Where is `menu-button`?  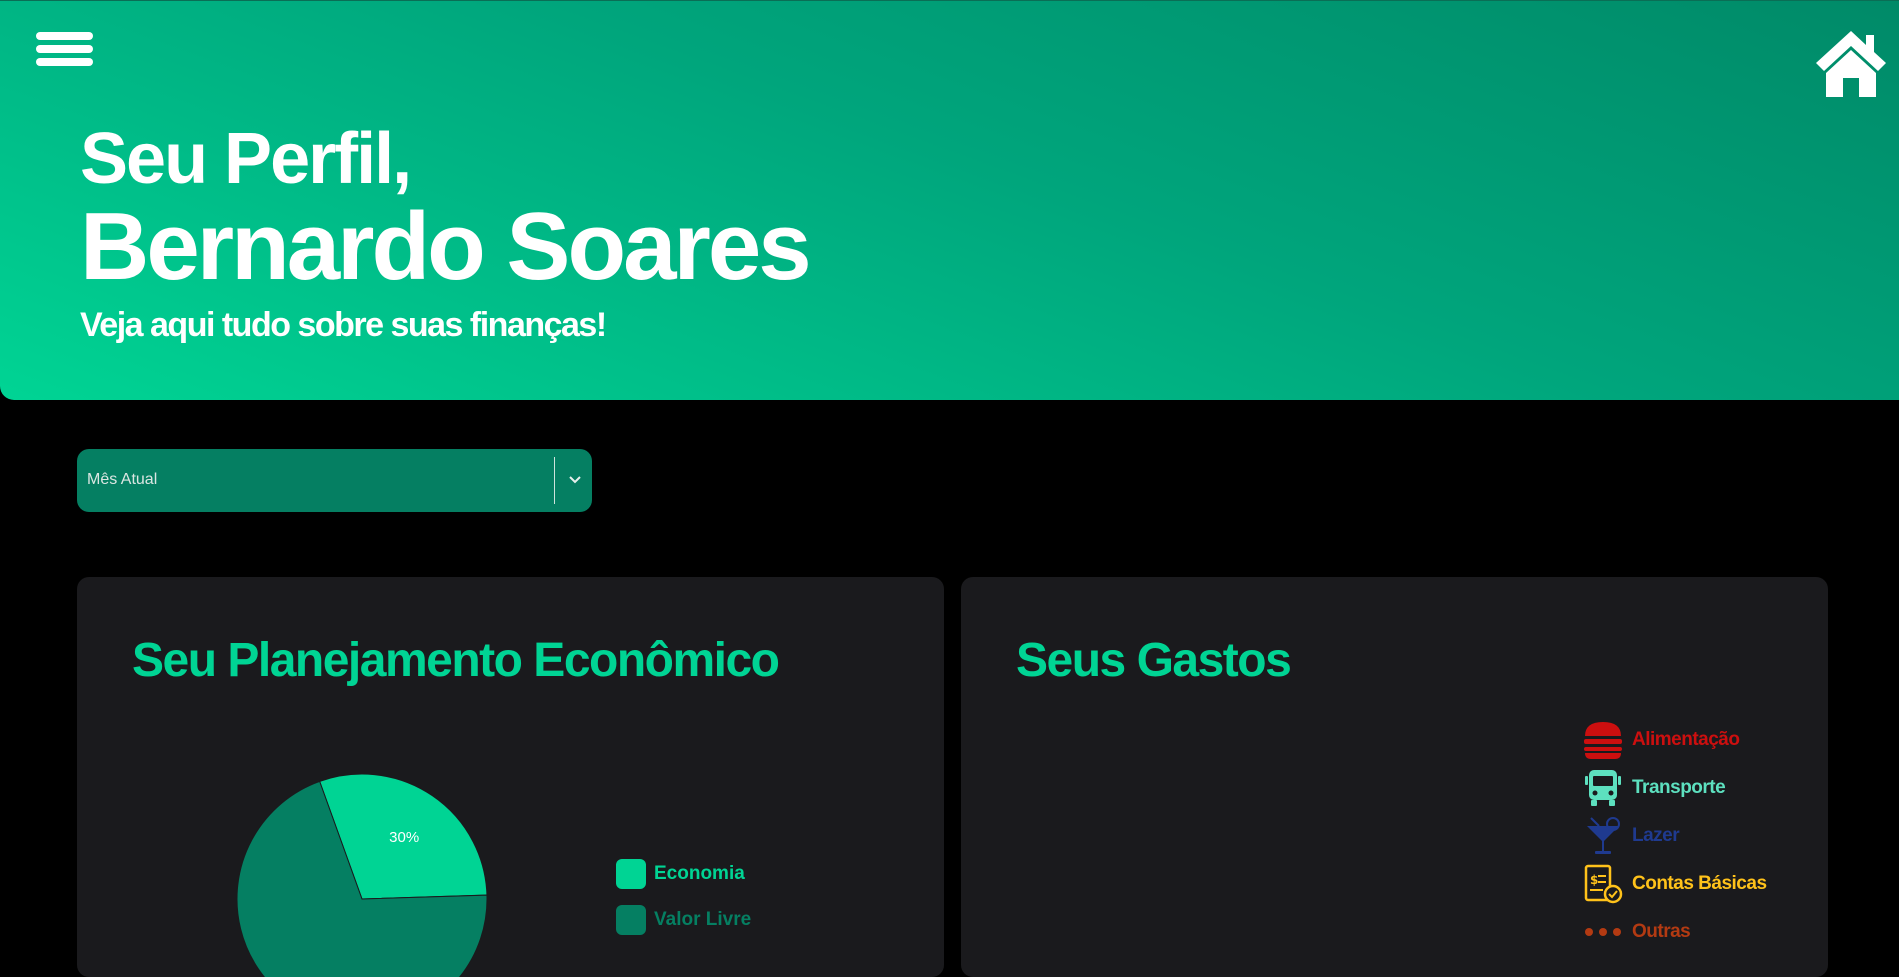
menu-button is located at coordinates (64, 49).